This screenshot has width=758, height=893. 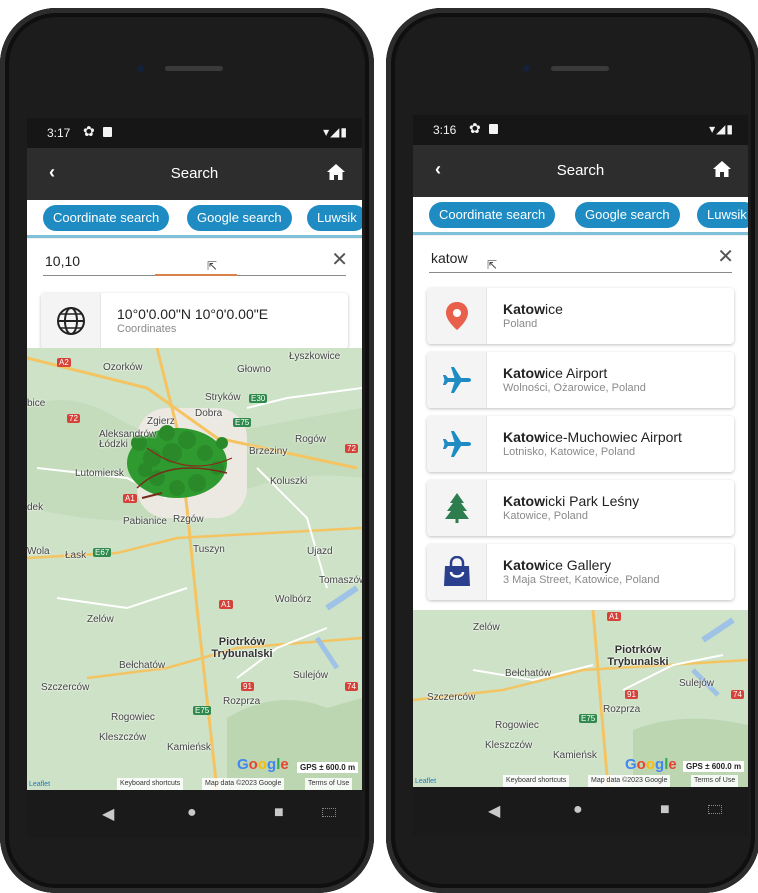 What do you see at coordinates (161, 421) in the screenshot?
I see `map-label: Zgierz` at bounding box center [161, 421].